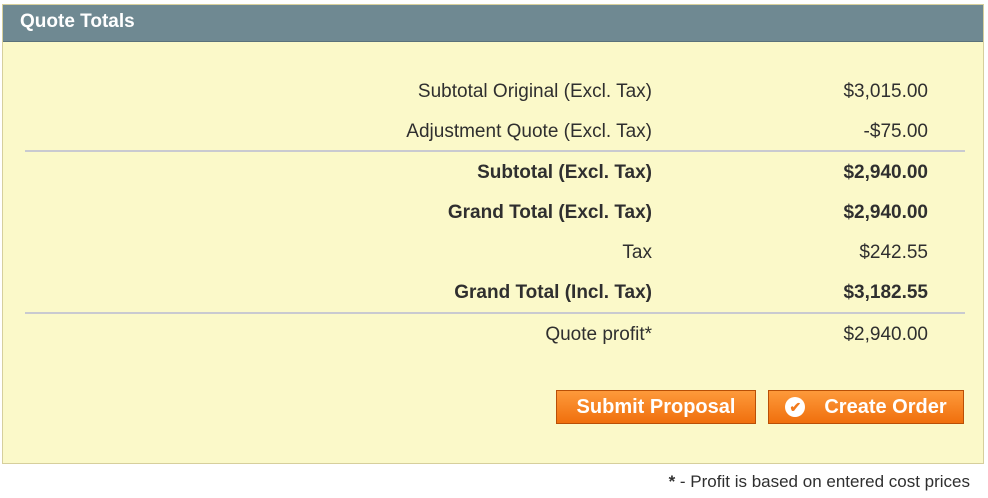 This screenshot has width=988, height=498. I want to click on create-order-label: Create Order, so click(885, 406).